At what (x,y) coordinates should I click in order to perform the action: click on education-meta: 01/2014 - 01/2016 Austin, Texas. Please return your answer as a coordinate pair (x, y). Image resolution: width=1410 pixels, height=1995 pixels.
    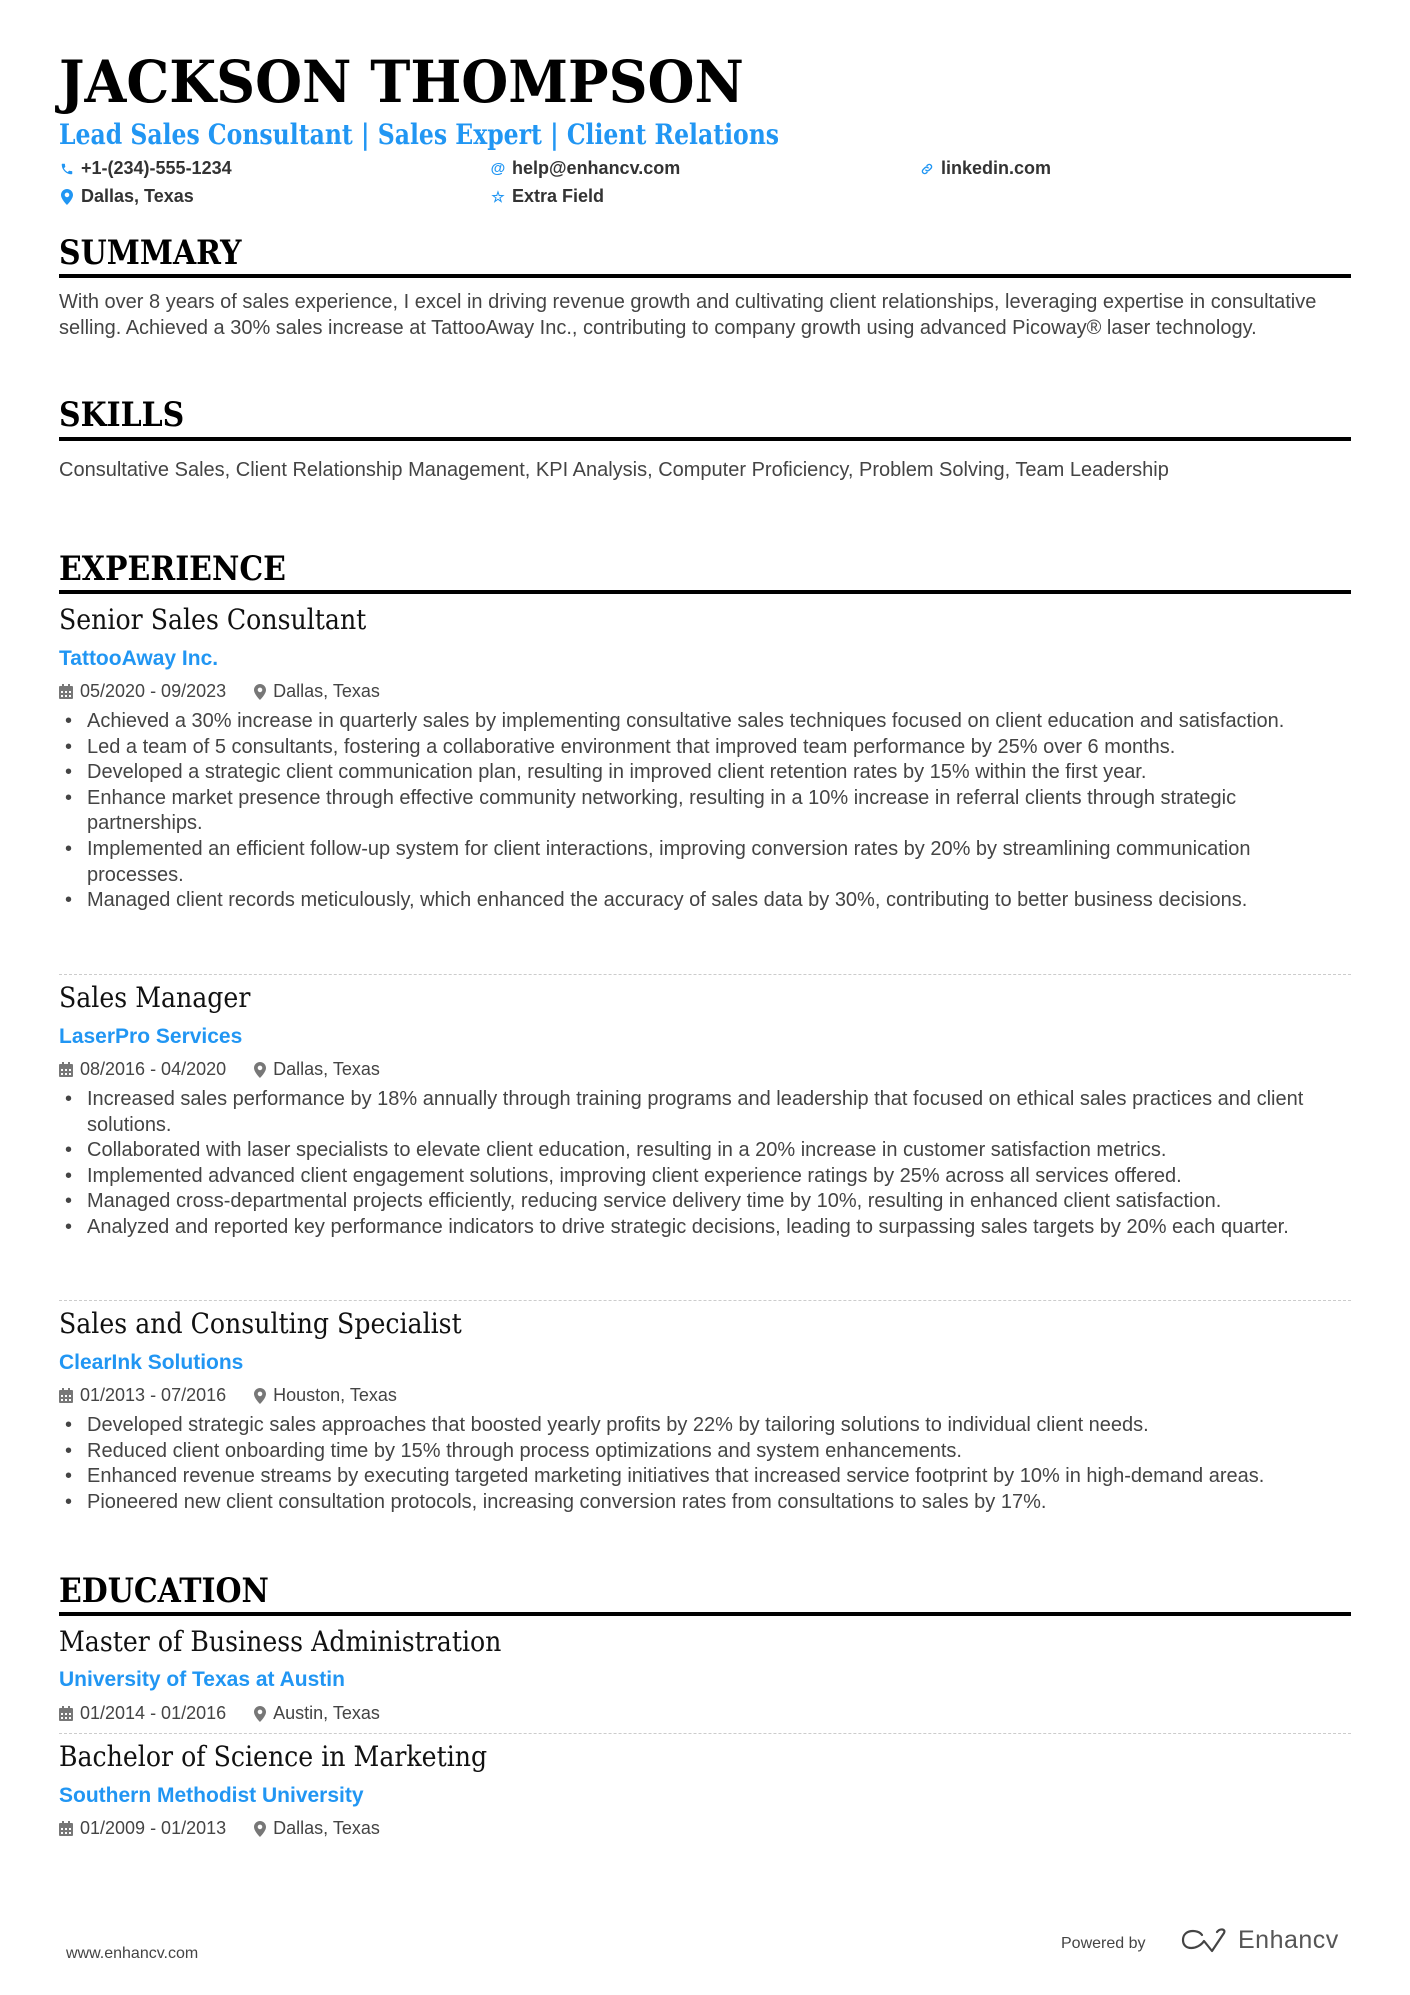
    Looking at the image, I should click on (219, 1713).